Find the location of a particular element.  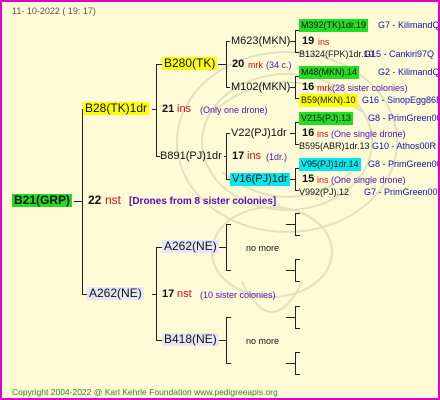

ssd-id: M102(MKN) is located at coordinates (260, 87).